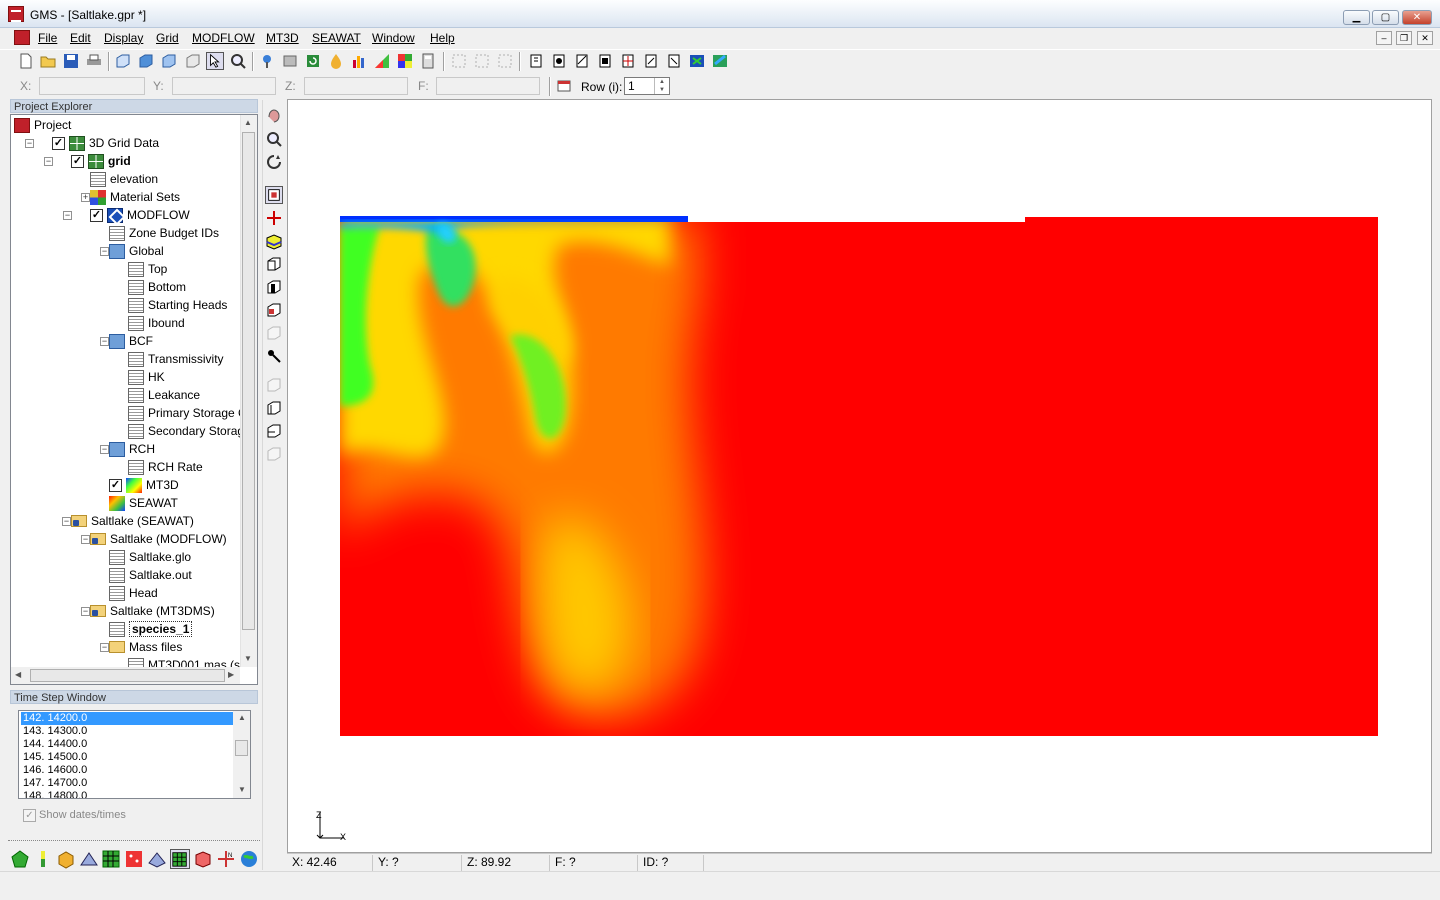 The image size is (1440, 900). I want to click on select-point-icon, so click(274, 218).